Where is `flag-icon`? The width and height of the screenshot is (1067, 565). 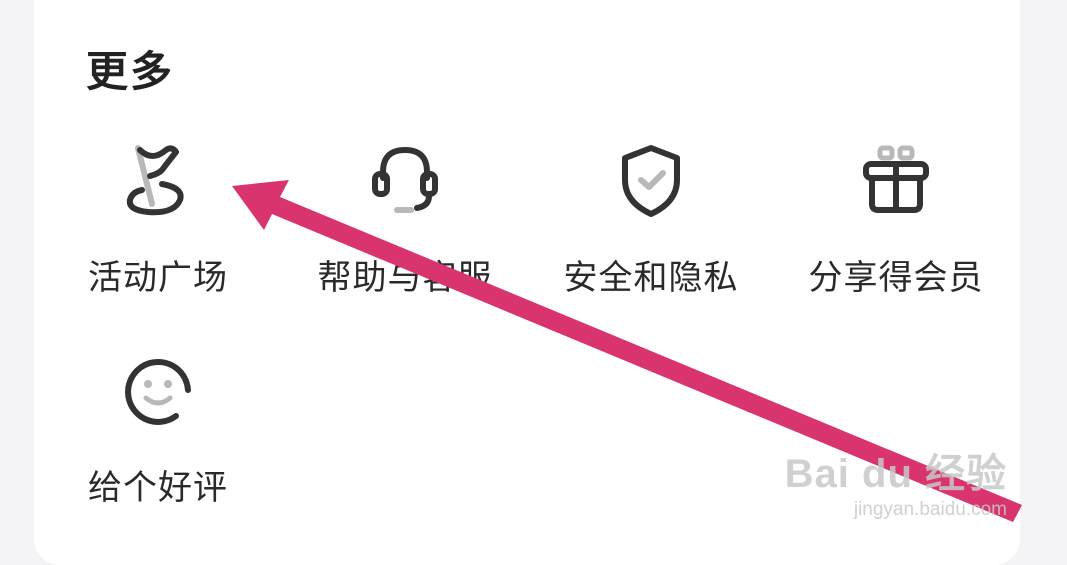
flag-icon is located at coordinates (158, 180).